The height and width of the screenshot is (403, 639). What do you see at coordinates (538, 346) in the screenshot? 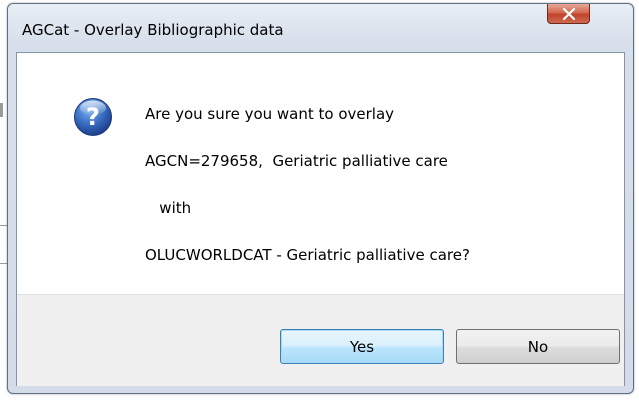
I see `no-button: No` at bounding box center [538, 346].